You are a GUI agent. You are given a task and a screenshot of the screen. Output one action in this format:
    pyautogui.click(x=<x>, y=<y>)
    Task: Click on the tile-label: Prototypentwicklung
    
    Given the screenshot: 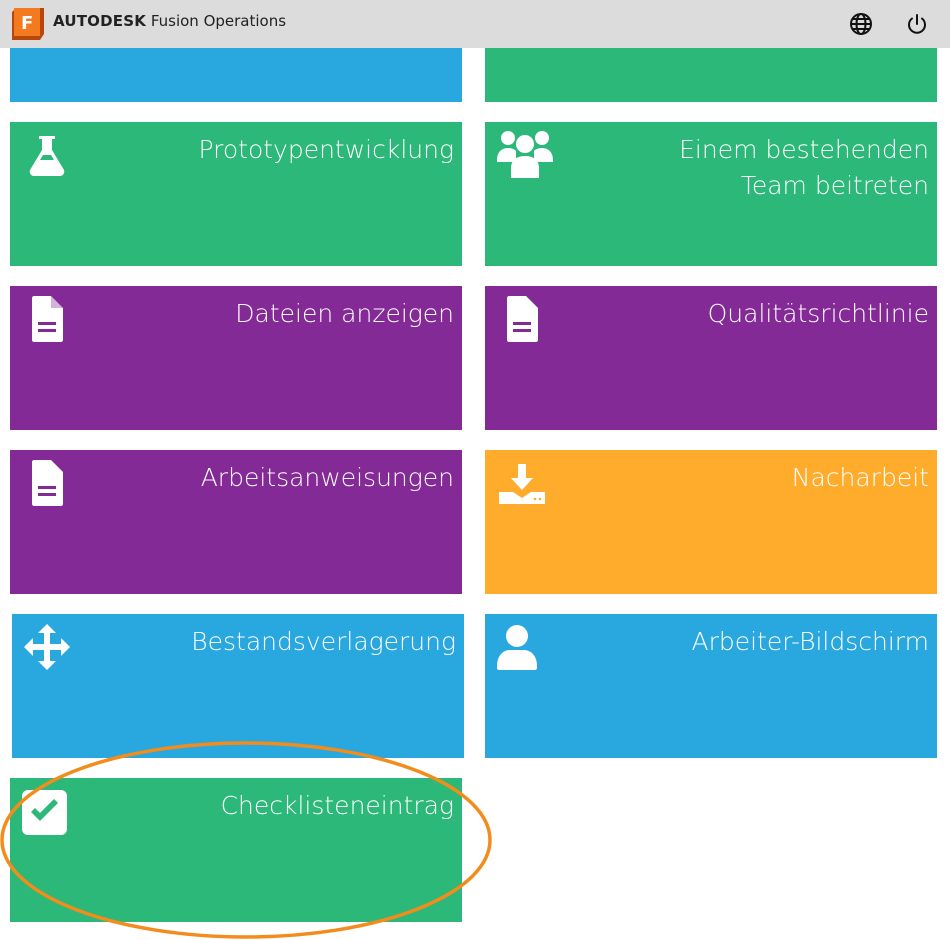 What is the action you would take?
    pyautogui.click(x=326, y=149)
    